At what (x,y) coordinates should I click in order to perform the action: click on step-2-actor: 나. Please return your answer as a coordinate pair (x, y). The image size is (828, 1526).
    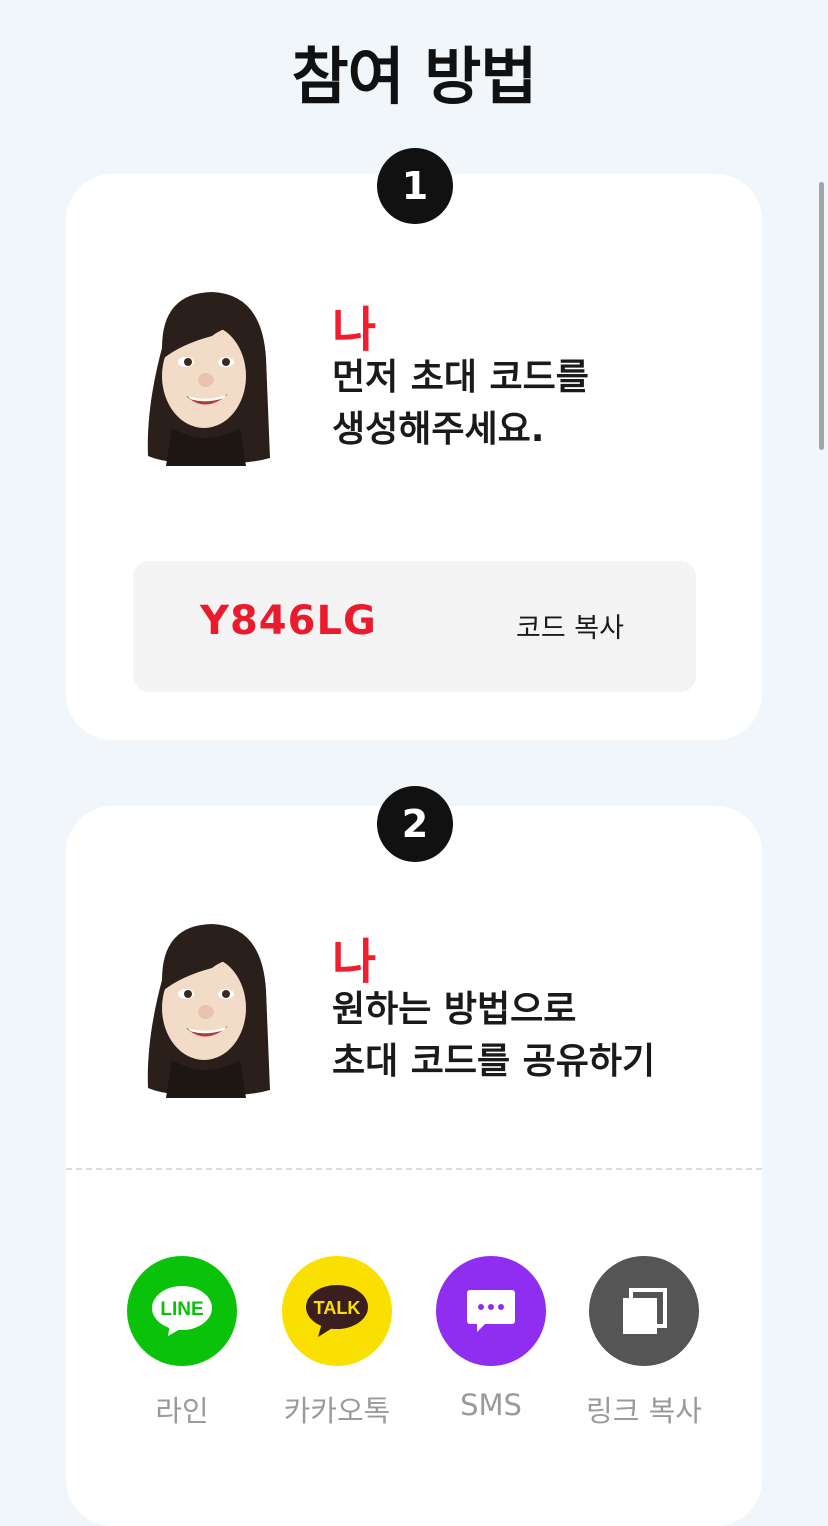
    Looking at the image, I should click on (354, 962).